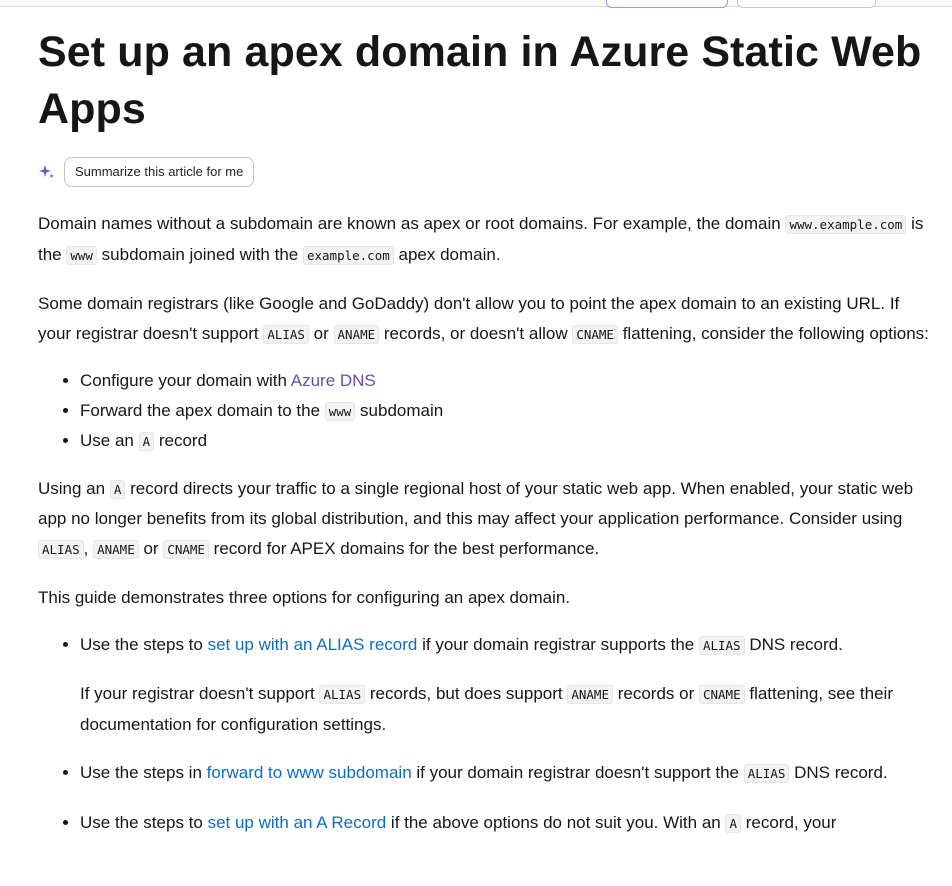 The width and height of the screenshot is (952, 886). What do you see at coordinates (667, 4) in the screenshot?
I see `toolbar-primary-button` at bounding box center [667, 4].